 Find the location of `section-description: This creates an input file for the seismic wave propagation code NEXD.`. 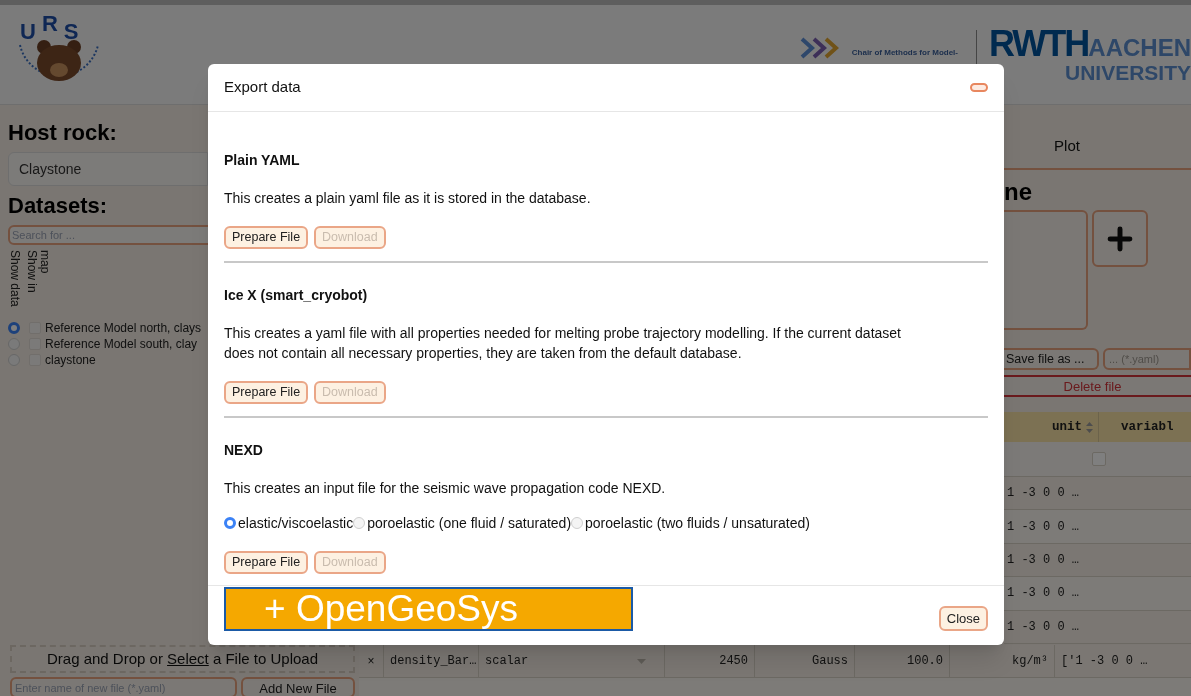

section-description: This creates an input file for the seismic wave propagation code NEXD. is located at coordinates (445, 488).